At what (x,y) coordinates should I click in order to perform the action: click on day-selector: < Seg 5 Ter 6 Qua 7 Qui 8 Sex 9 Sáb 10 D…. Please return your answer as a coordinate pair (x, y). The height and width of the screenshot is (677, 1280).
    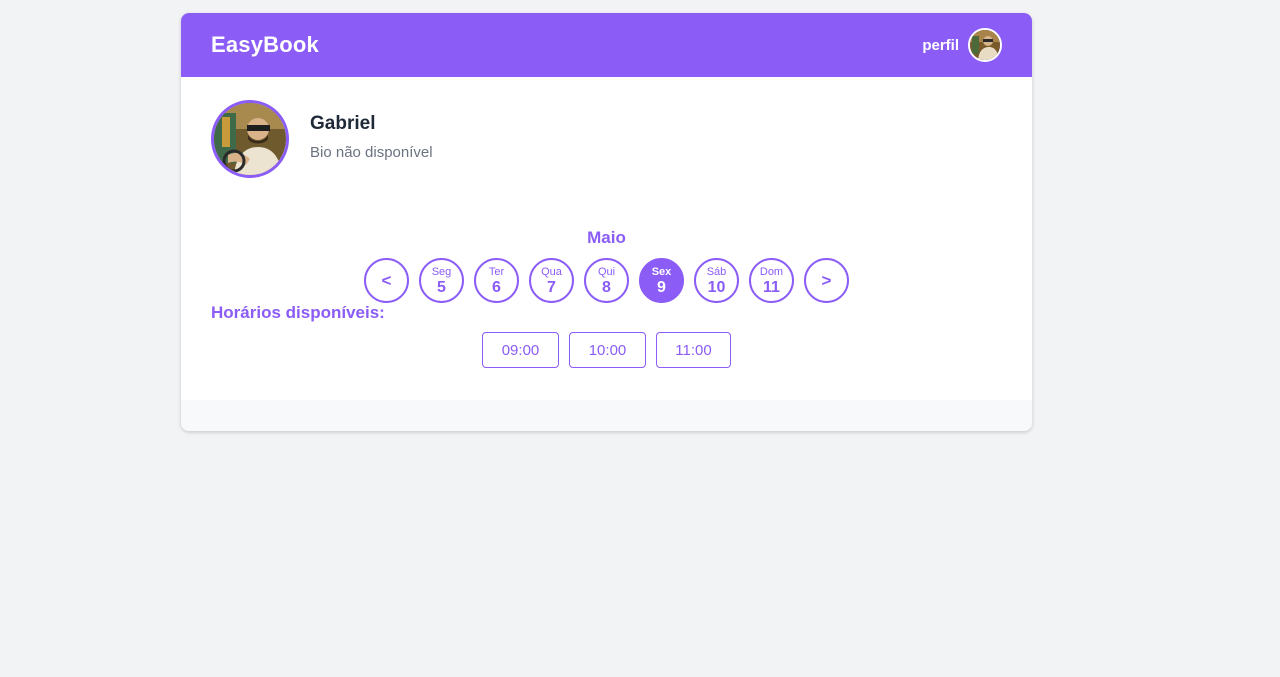
    Looking at the image, I should click on (611, 280).